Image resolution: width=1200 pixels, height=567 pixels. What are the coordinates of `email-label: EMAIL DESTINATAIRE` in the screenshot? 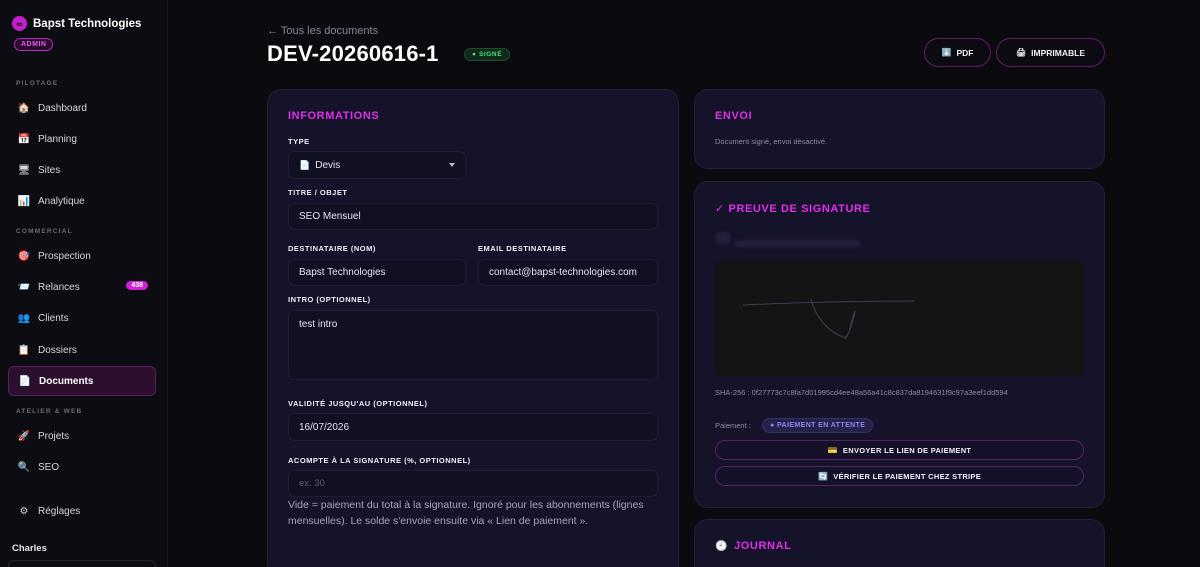 It's located at (522, 248).